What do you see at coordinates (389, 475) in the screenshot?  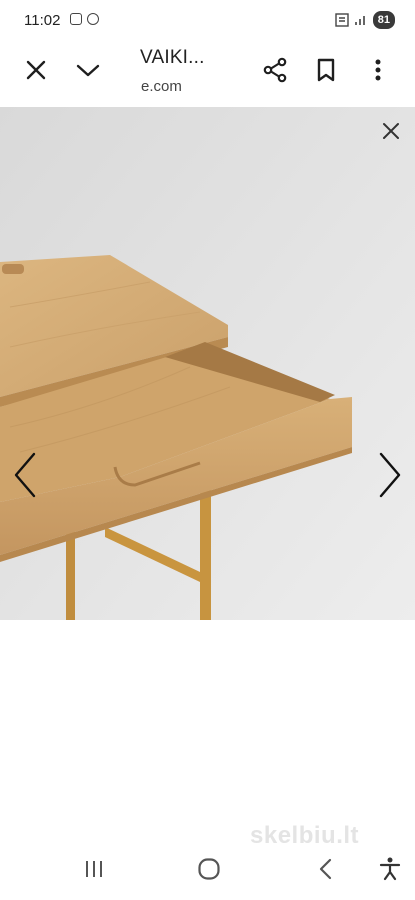 I see `chevron-right-icon` at bounding box center [389, 475].